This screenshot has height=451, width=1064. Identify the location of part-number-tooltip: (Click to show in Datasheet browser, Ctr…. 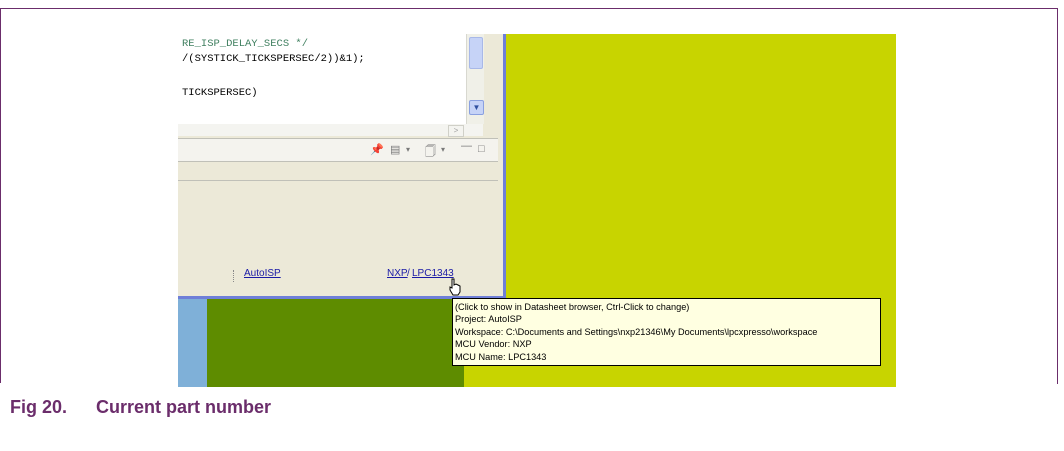
(666, 332).